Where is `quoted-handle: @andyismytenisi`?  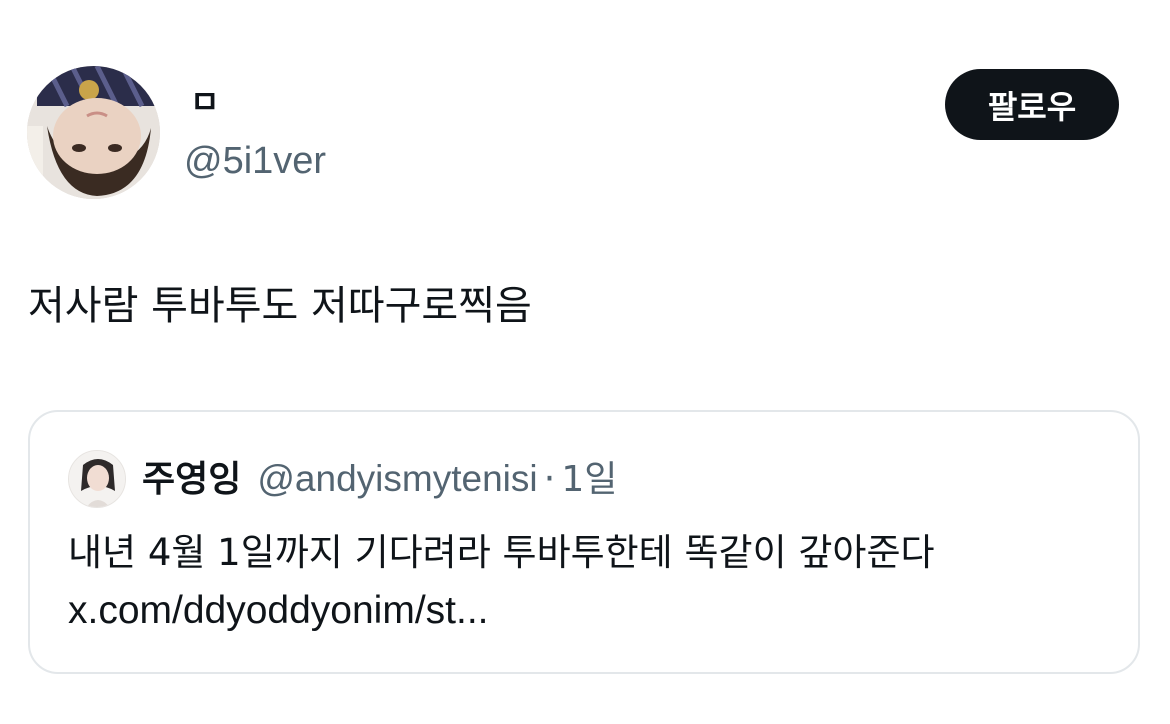
quoted-handle: @andyismytenisi is located at coordinates (397, 479).